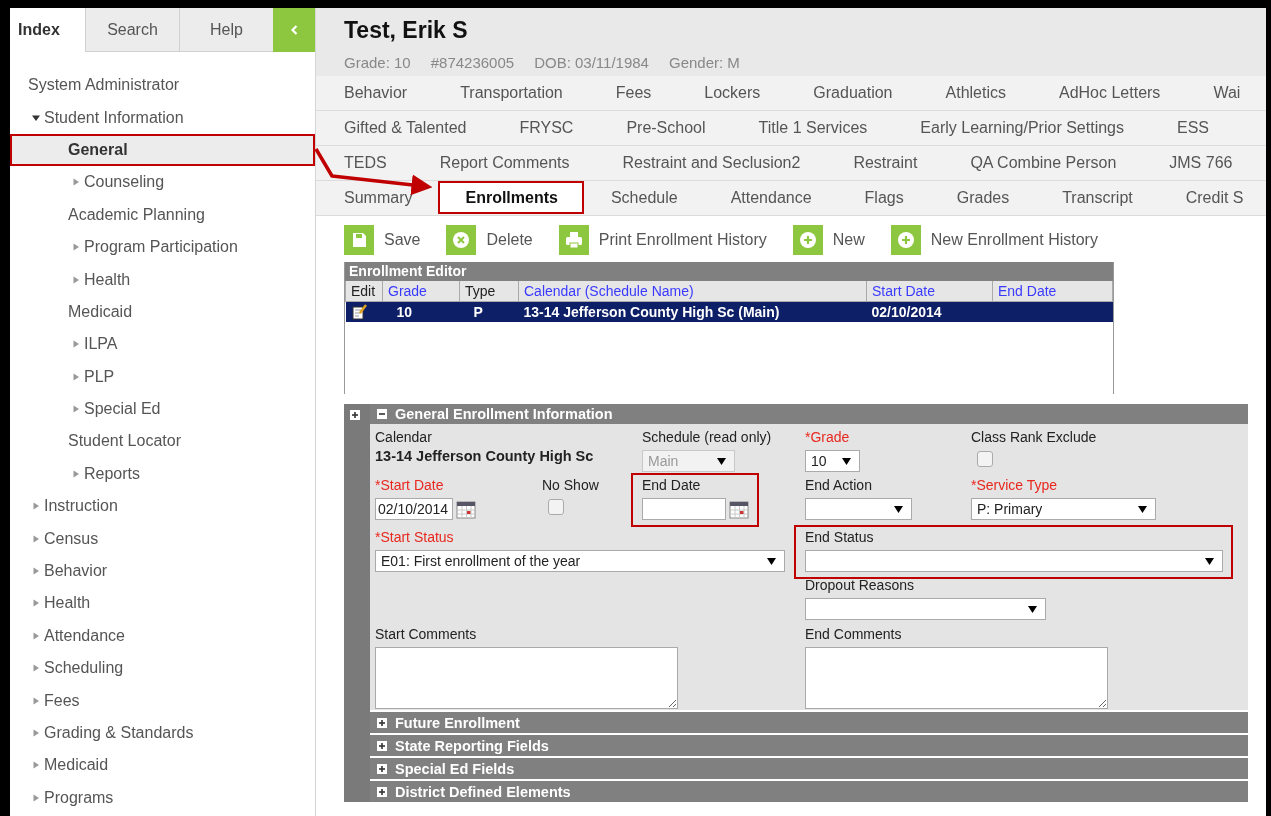  What do you see at coordinates (546, 127) in the screenshot?
I see `tab: FRYSC` at bounding box center [546, 127].